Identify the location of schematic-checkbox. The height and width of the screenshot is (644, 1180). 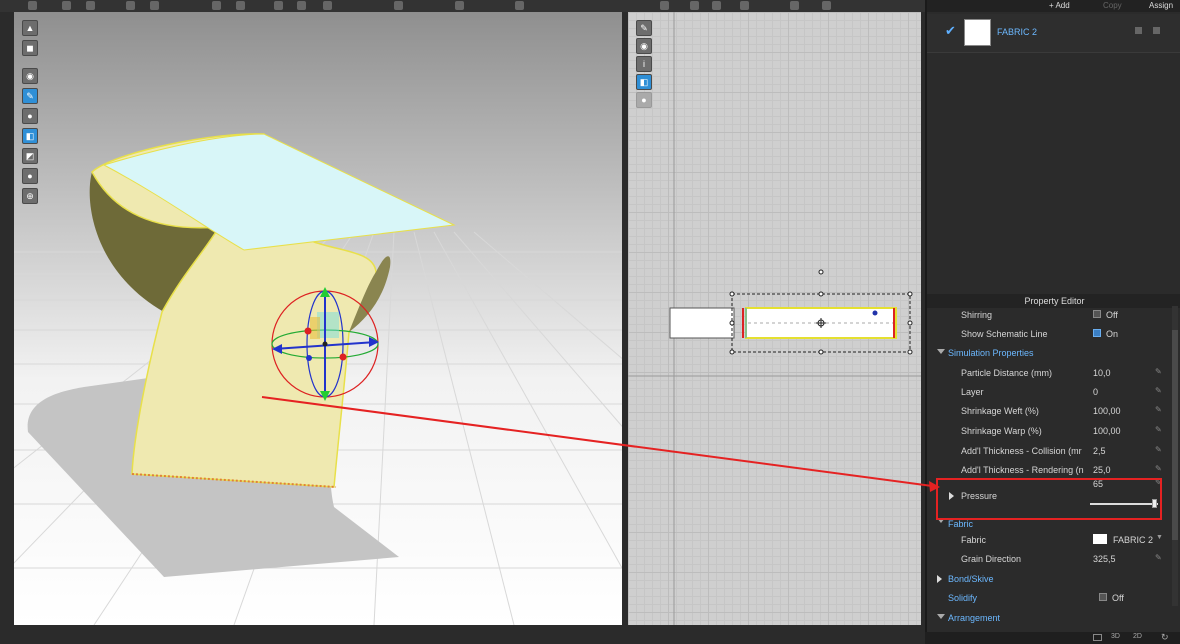
(1097, 333).